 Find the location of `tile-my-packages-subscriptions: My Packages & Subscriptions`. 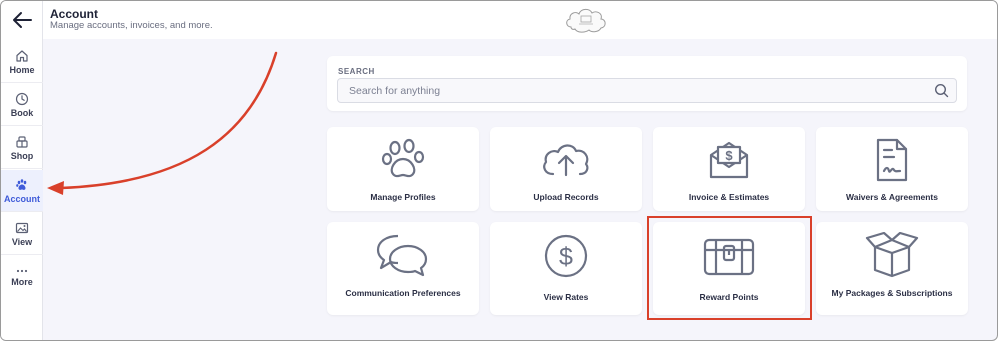

tile-my-packages-subscriptions: My Packages & Subscriptions is located at coordinates (892, 268).